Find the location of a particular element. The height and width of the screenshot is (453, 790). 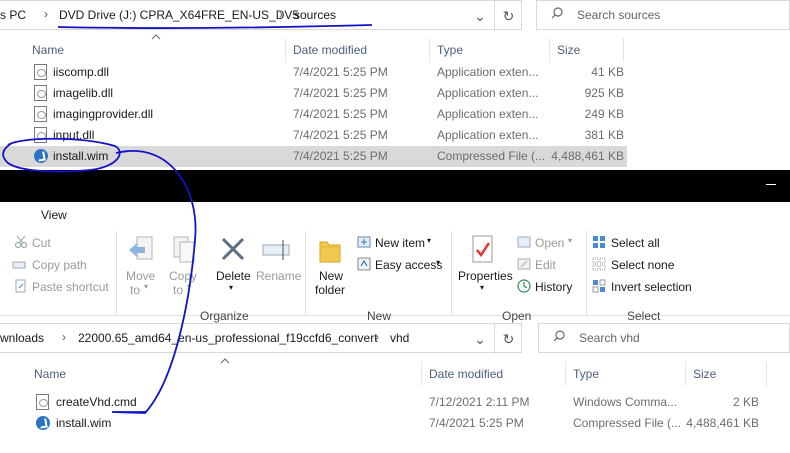

window-title-bar is located at coordinates (395, 186).